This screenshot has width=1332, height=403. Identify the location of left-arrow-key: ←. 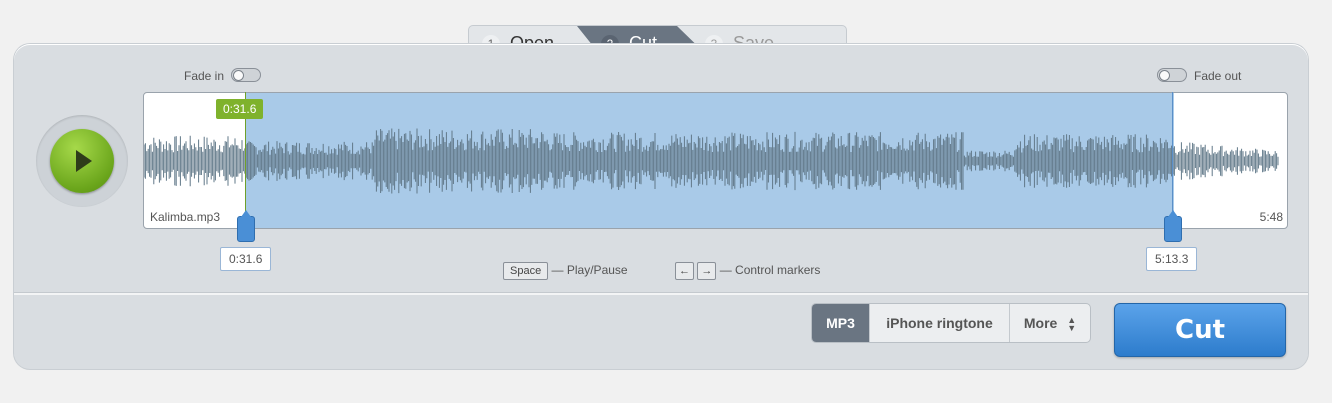
(684, 271).